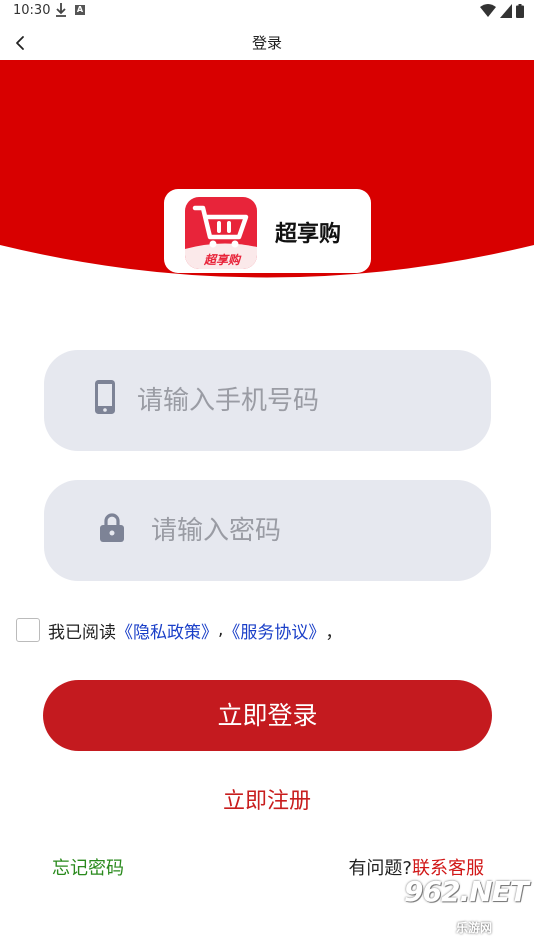 The height and width of the screenshot is (949, 534). What do you see at coordinates (28, 630) in the screenshot?
I see `agreement-checkbox` at bounding box center [28, 630].